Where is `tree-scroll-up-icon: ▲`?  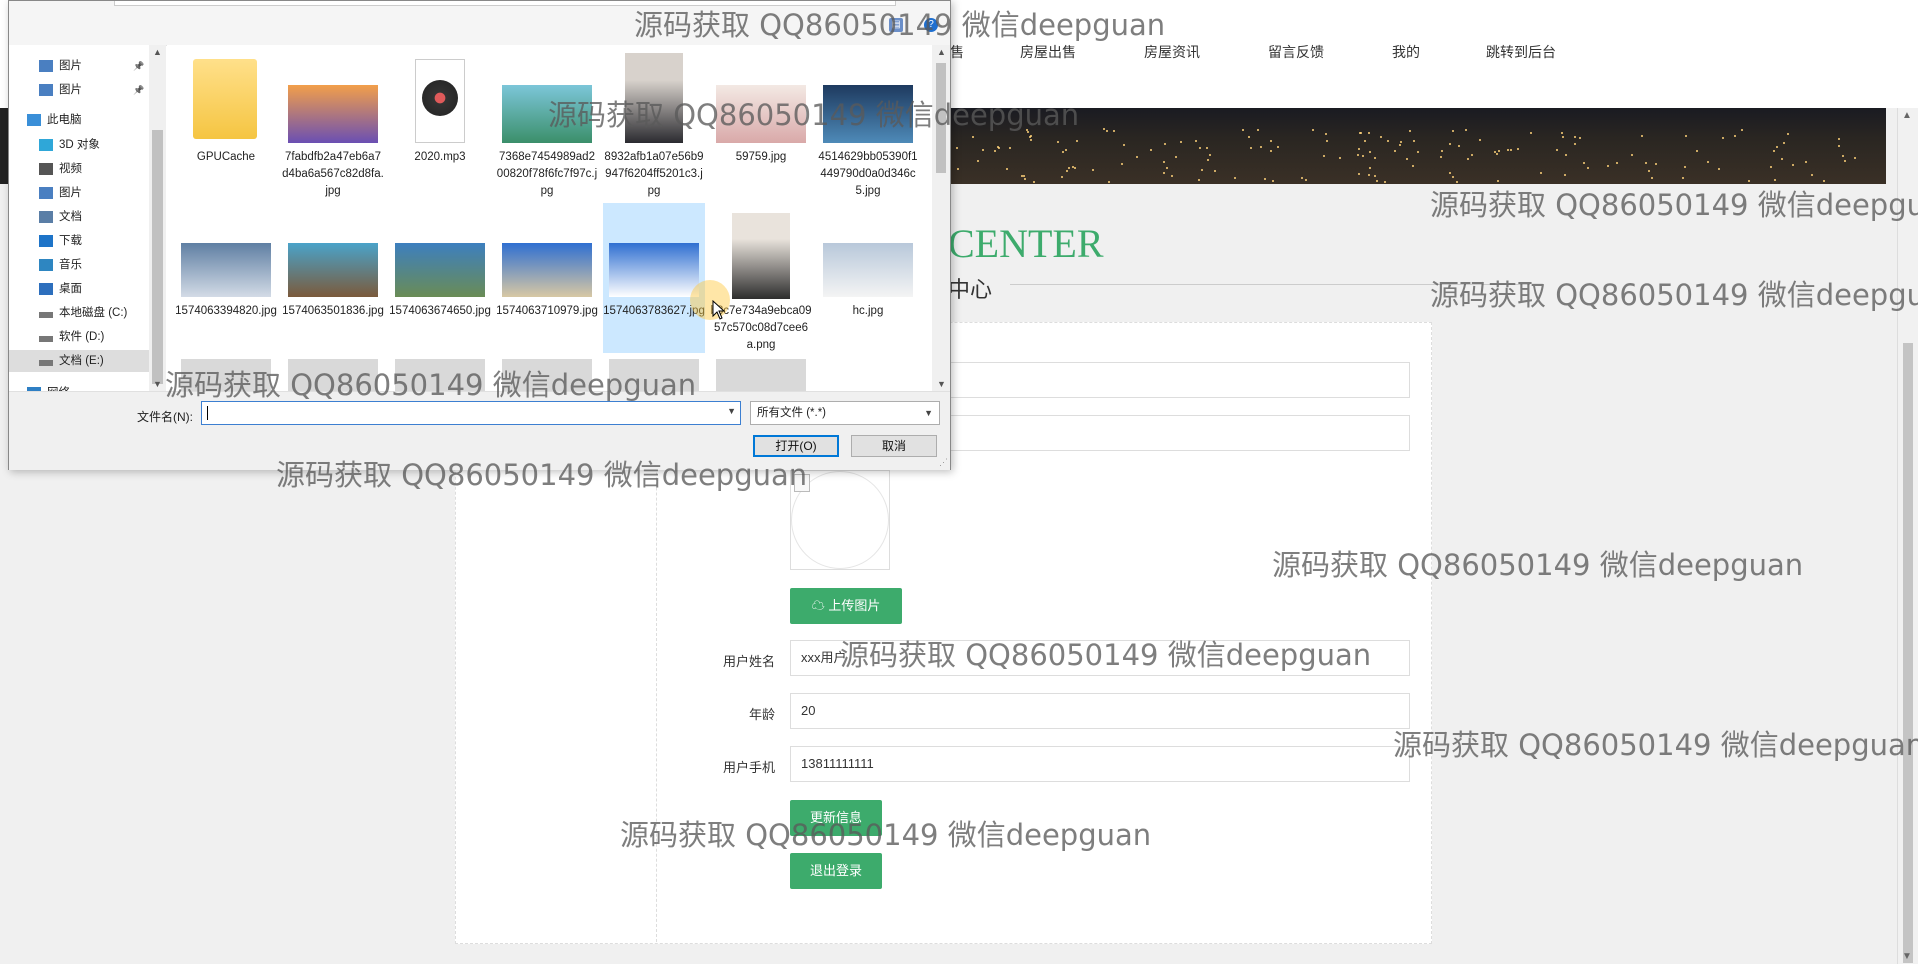
tree-scroll-up-icon: ▲ is located at coordinates (157, 52).